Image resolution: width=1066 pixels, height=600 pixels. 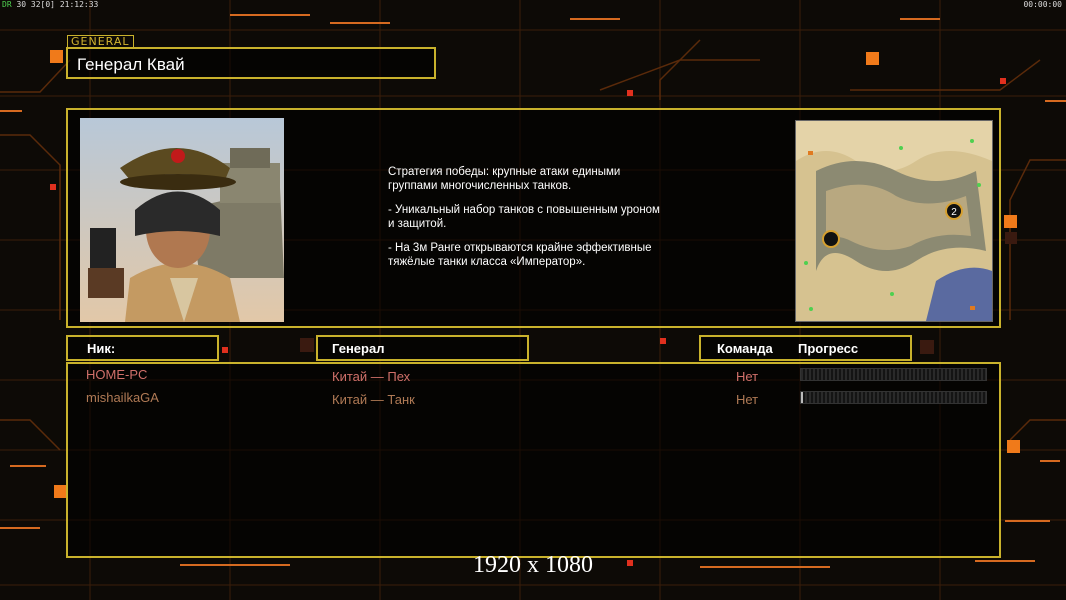 I want to click on map-preview: 2, so click(x=894, y=221).